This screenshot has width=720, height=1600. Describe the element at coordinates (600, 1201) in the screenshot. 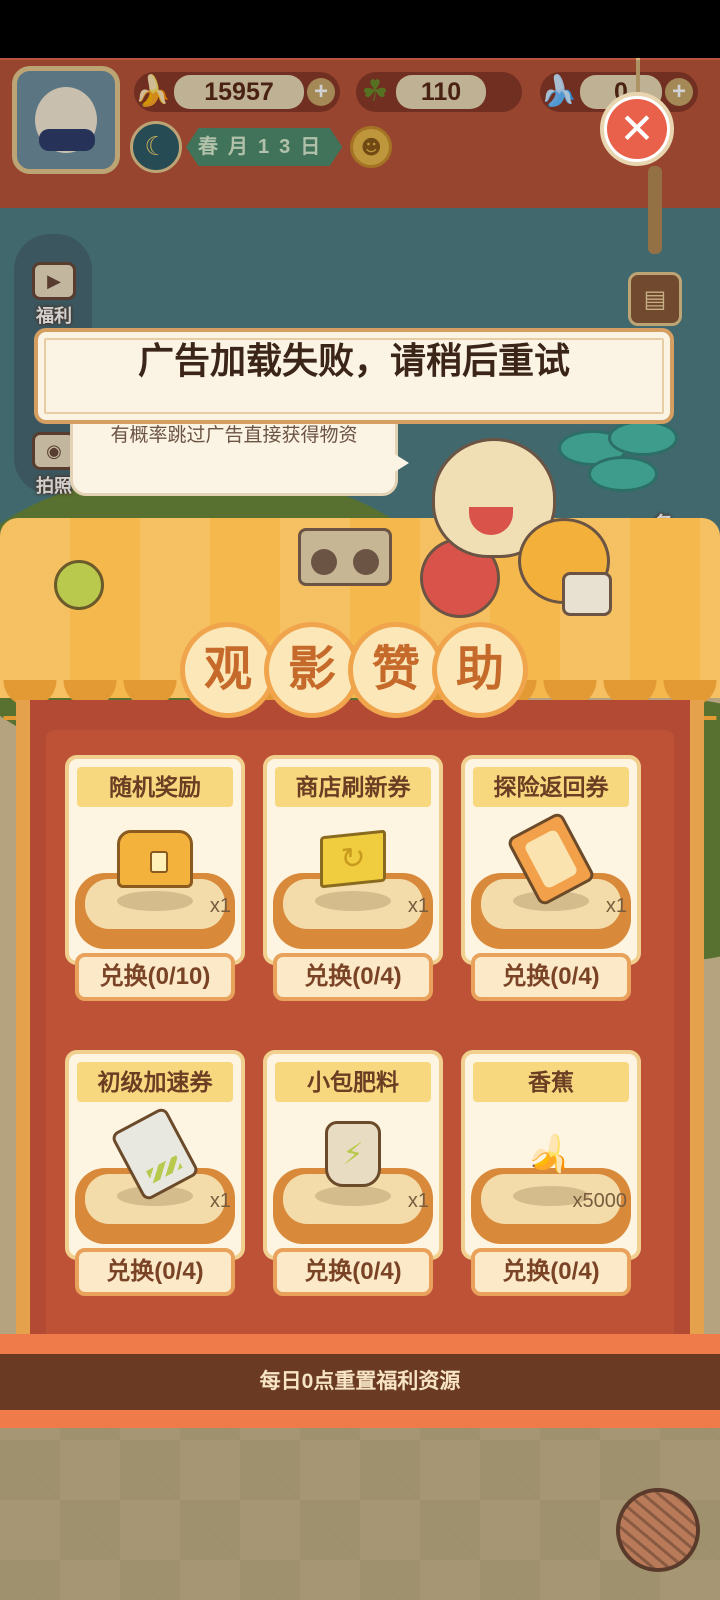

I see `reward-qty: x5000` at that location.